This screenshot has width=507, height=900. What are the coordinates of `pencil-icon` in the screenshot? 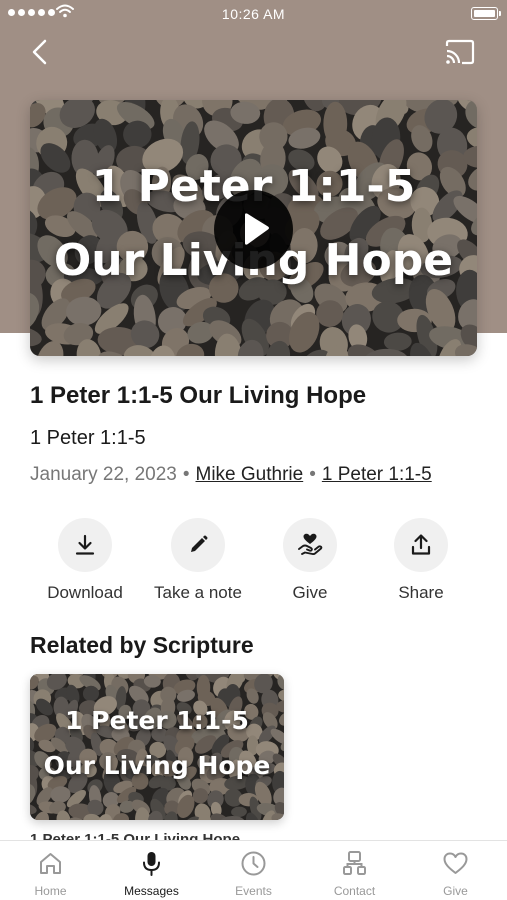 It's located at (199, 543).